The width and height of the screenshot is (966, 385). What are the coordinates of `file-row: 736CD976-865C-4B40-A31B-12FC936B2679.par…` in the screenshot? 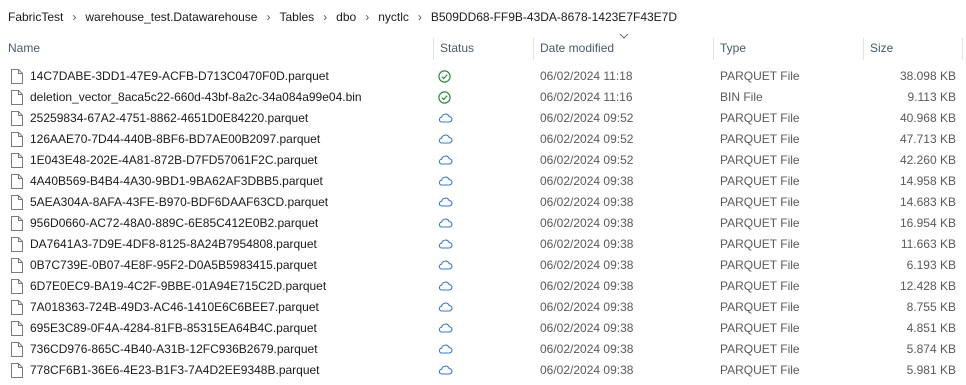 It's located at (483, 349).